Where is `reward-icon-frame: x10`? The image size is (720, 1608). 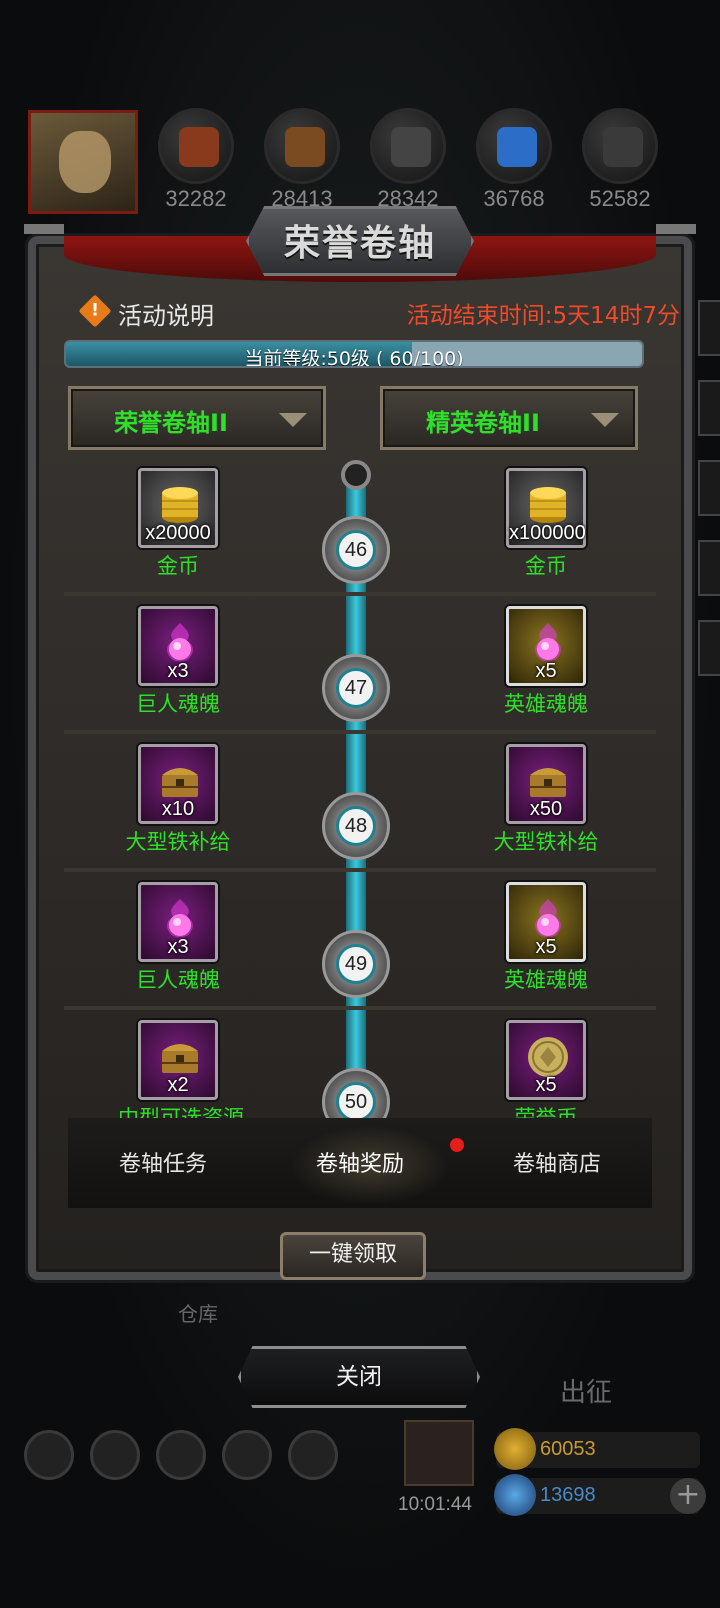 reward-icon-frame: x10 is located at coordinates (178, 784).